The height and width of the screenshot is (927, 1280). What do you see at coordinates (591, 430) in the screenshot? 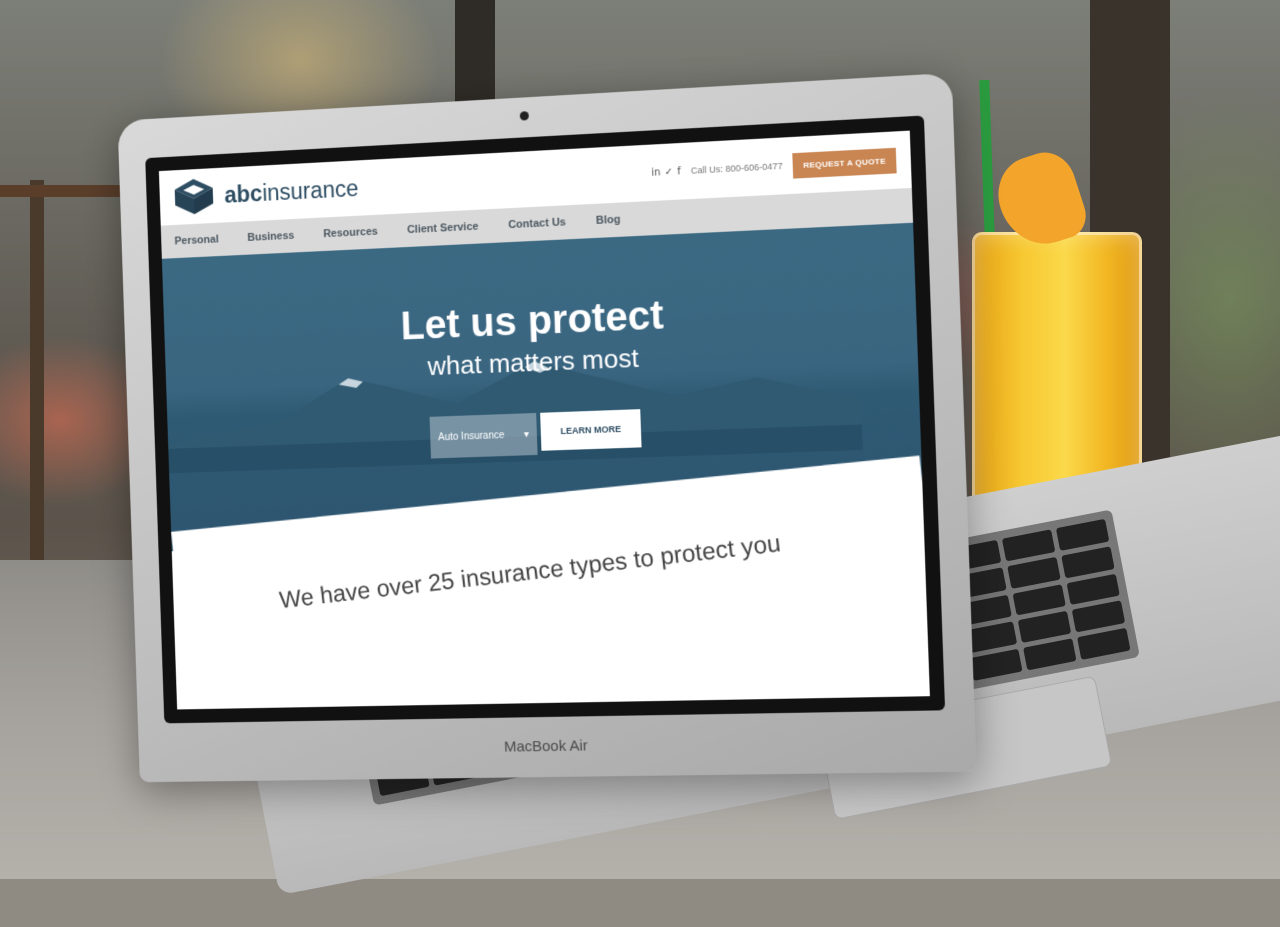
I see `learn-more-button: LEARN MORE` at bounding box center [591, 430].